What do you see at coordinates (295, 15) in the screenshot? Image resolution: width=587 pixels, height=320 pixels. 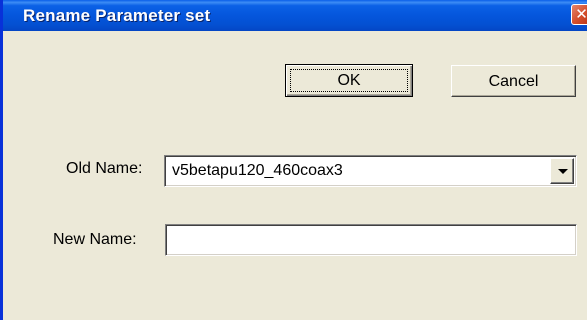 I see `title-bar: Rename Parameter set ✕` at bounding box center [295, 15].